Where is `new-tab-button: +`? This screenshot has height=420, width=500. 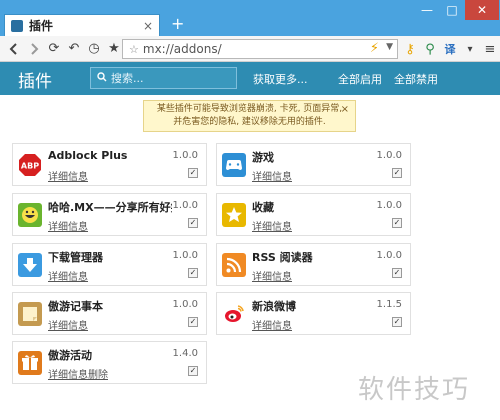
new-tab-button: + is located at coordinates (177, 24).